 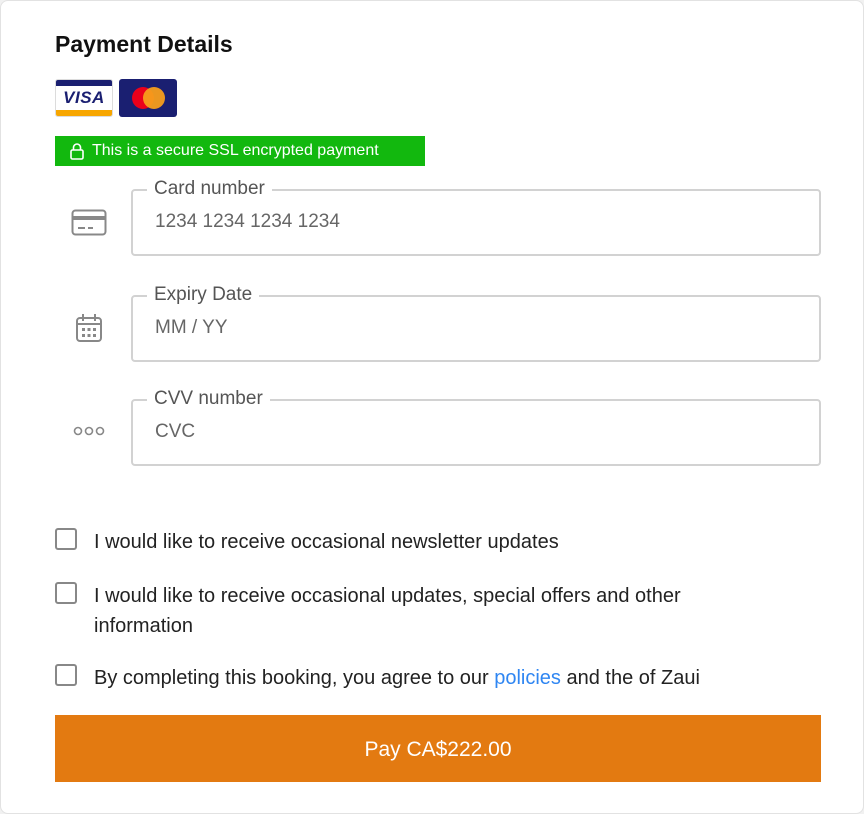 What do you see at coordinates (191, 327) in the screenshot?
I see `expiry-date-placeholder: MM / YY` at bounding box center [191, 327].